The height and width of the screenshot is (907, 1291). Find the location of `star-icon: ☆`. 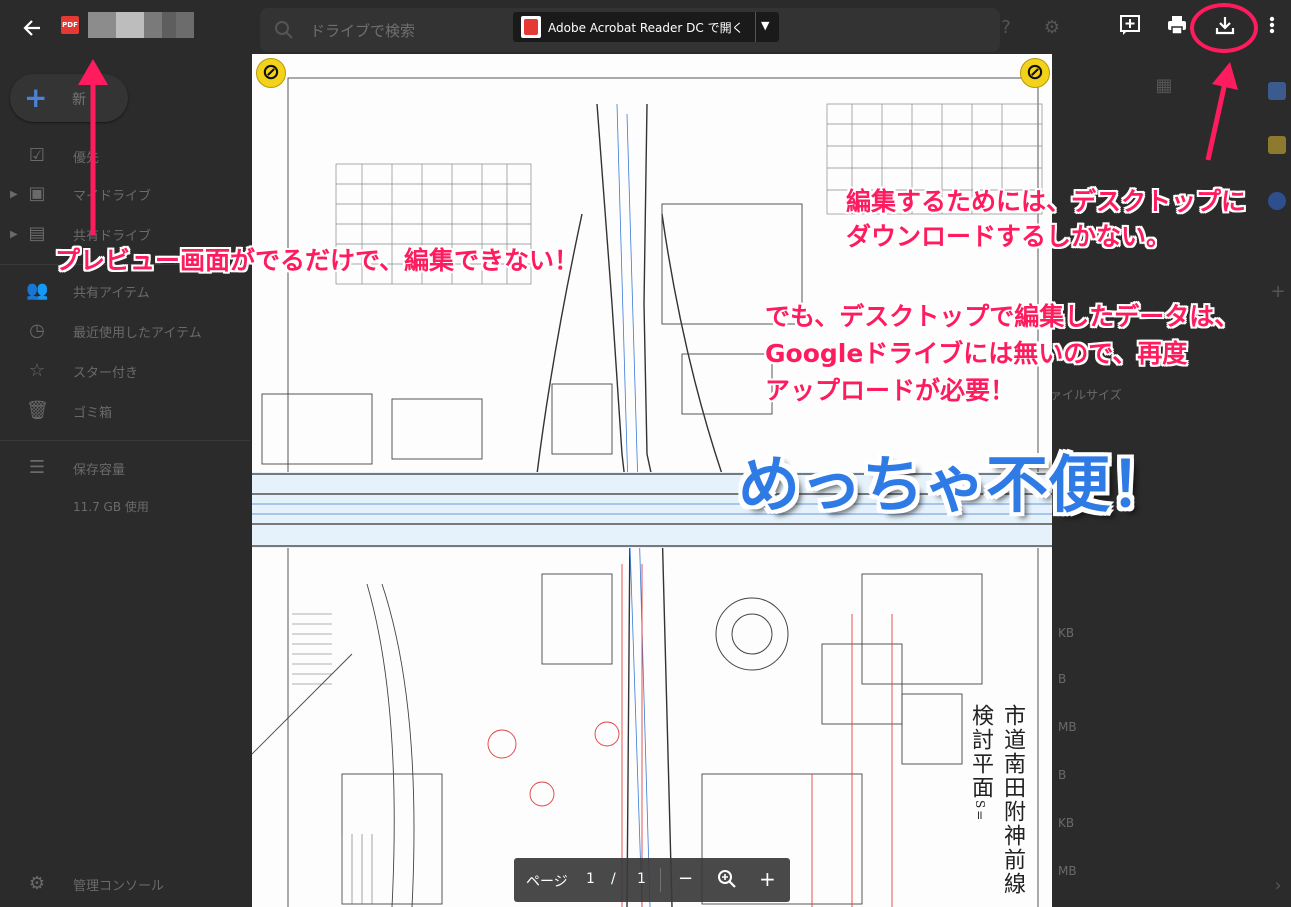

star-icon: ☆ is located at coordinates (37, 370).